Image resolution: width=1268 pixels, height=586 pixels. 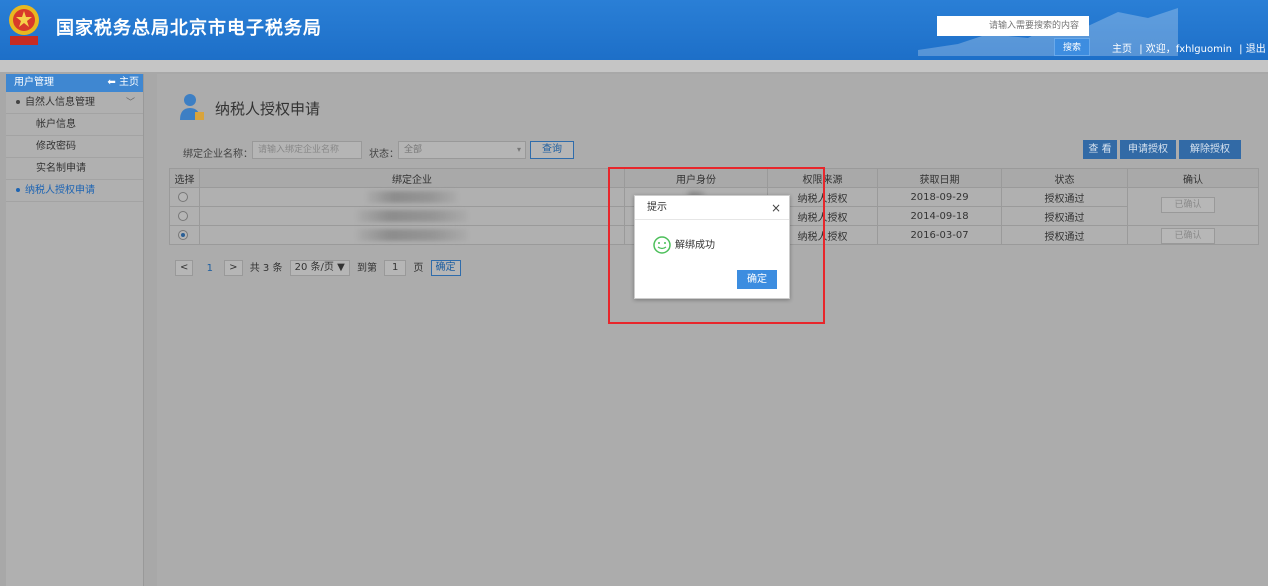 I want to click on top-links: 主页 | 欢迎，fxhlguomin | 退出, so click(x=1190, y=47).